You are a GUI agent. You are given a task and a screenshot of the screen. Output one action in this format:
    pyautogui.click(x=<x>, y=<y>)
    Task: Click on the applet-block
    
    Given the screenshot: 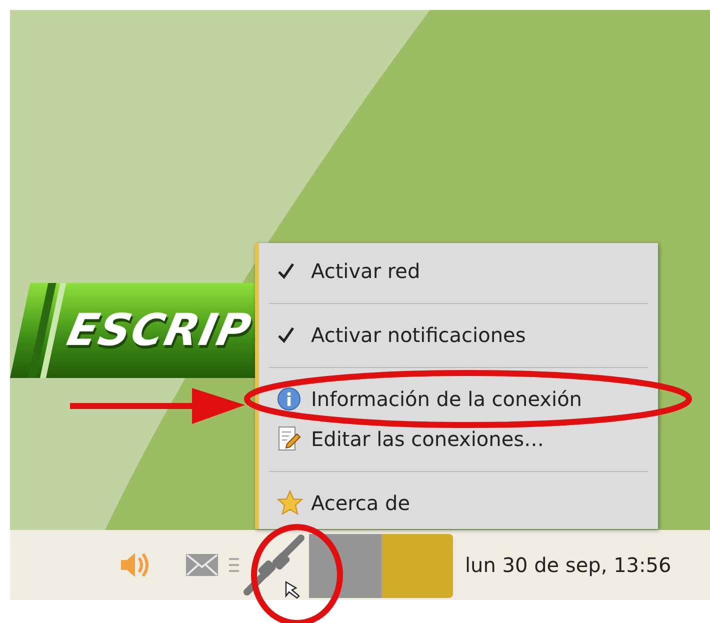 What is the action you would take?
    pyautogui.click(x=417, y=566)
    